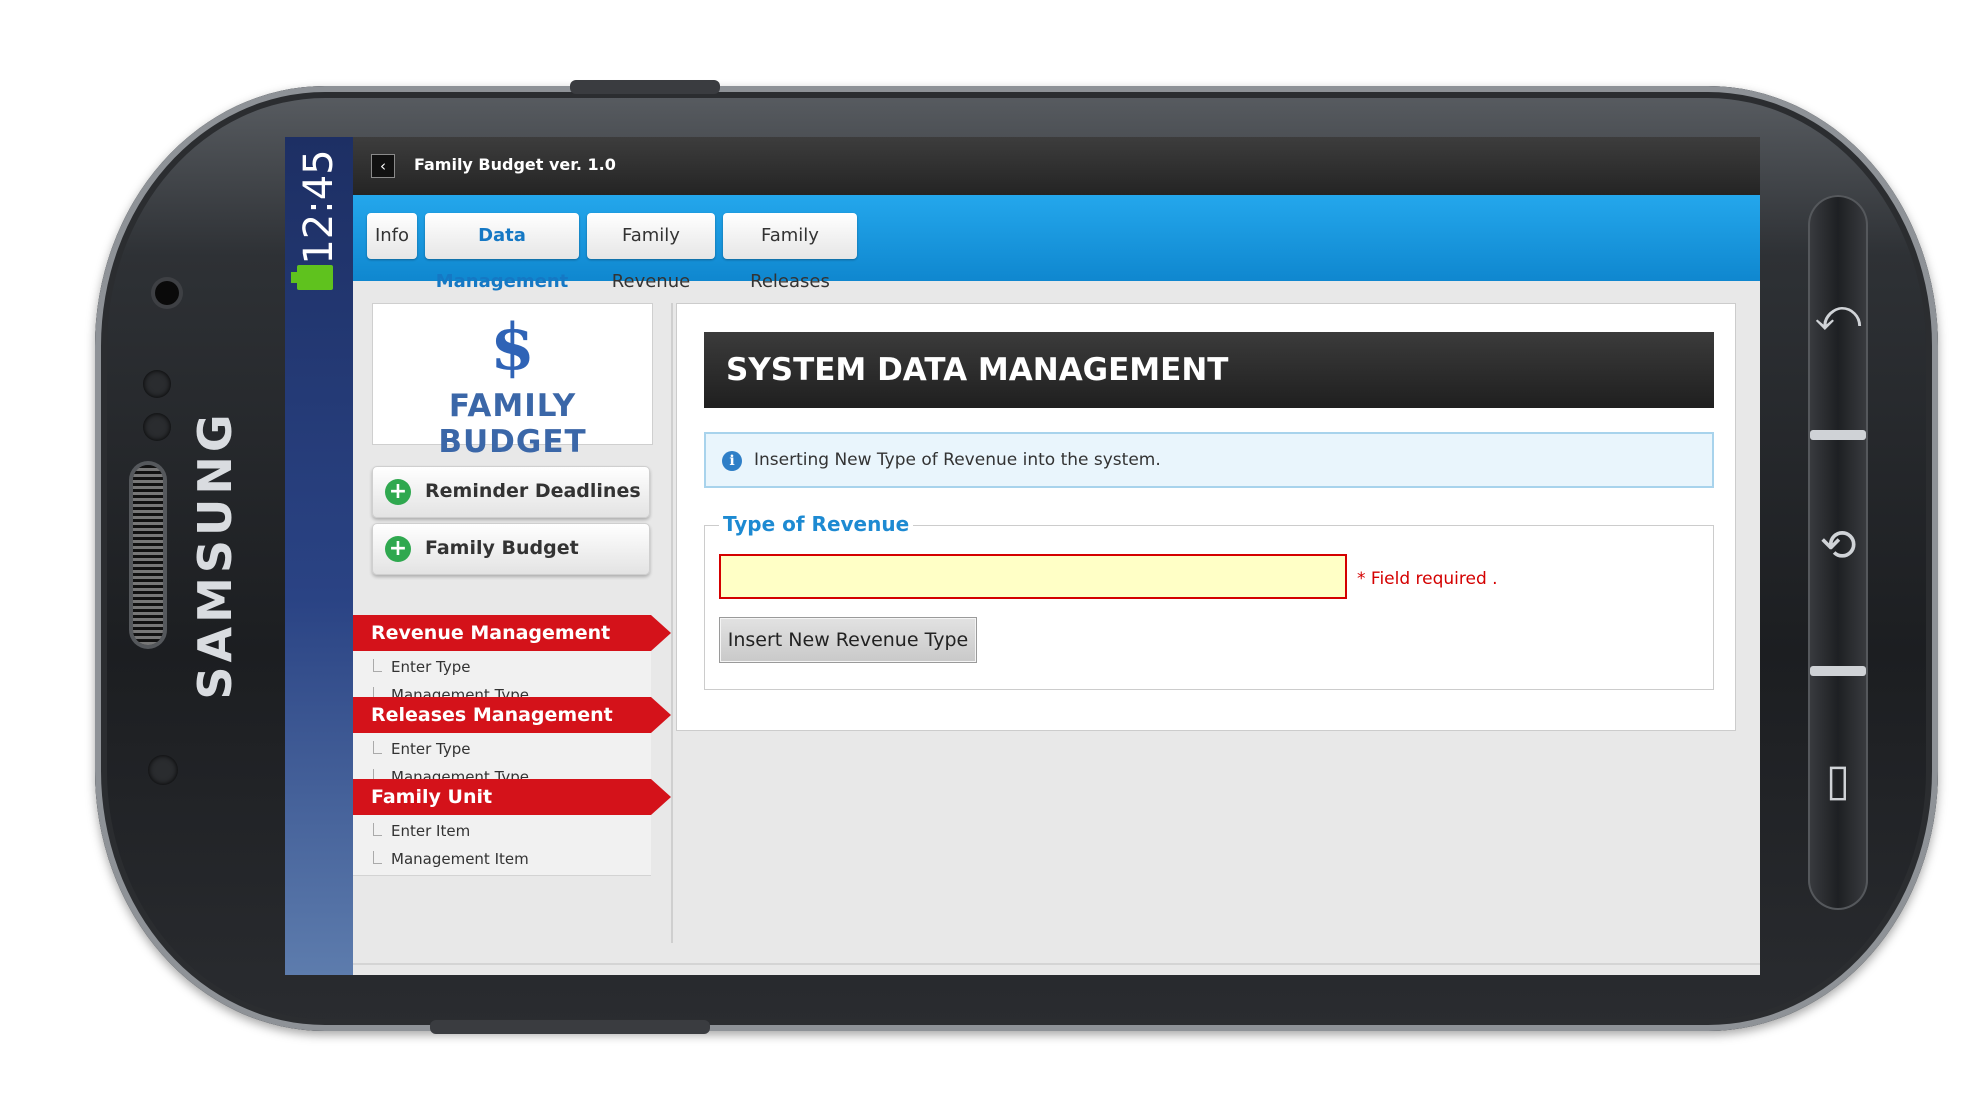 The height and width of the screenshot is (1108, 1976). Describe the element at coordinates (651, 252) in the screenshot. I see `tab-family-revenue: Family Revenue` at that location.